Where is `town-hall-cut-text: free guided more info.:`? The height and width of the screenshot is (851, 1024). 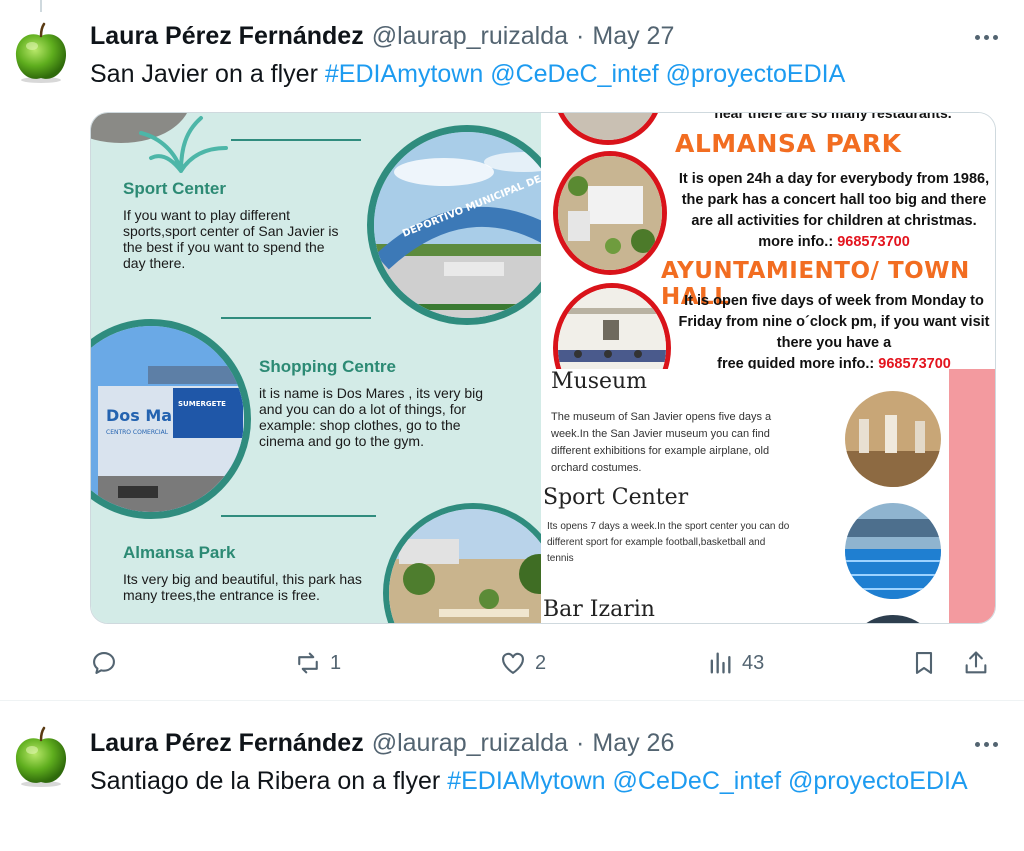 town-hall-cut-text: free guided more info.: is located at coordinates (796, 362).